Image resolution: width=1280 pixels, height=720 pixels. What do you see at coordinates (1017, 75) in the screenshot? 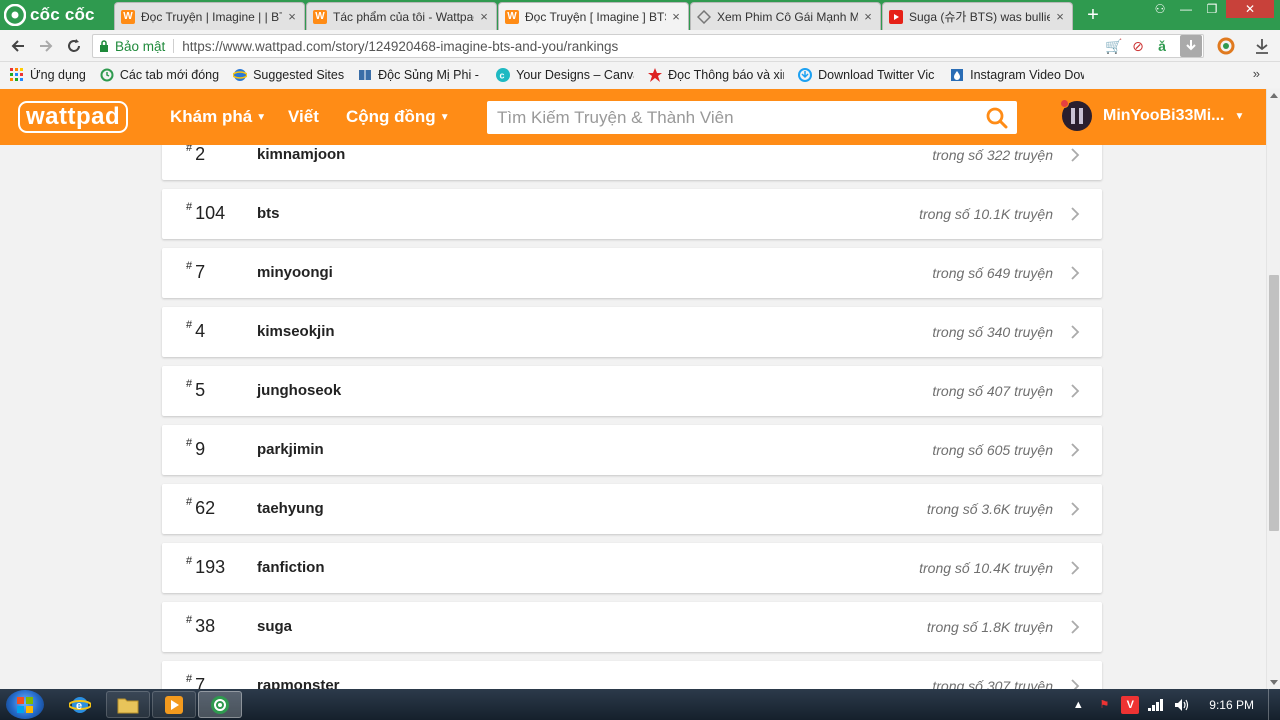
I see `bookmark-instagram-video: Instagram Video Dow` at bounding box center [1017, 75].